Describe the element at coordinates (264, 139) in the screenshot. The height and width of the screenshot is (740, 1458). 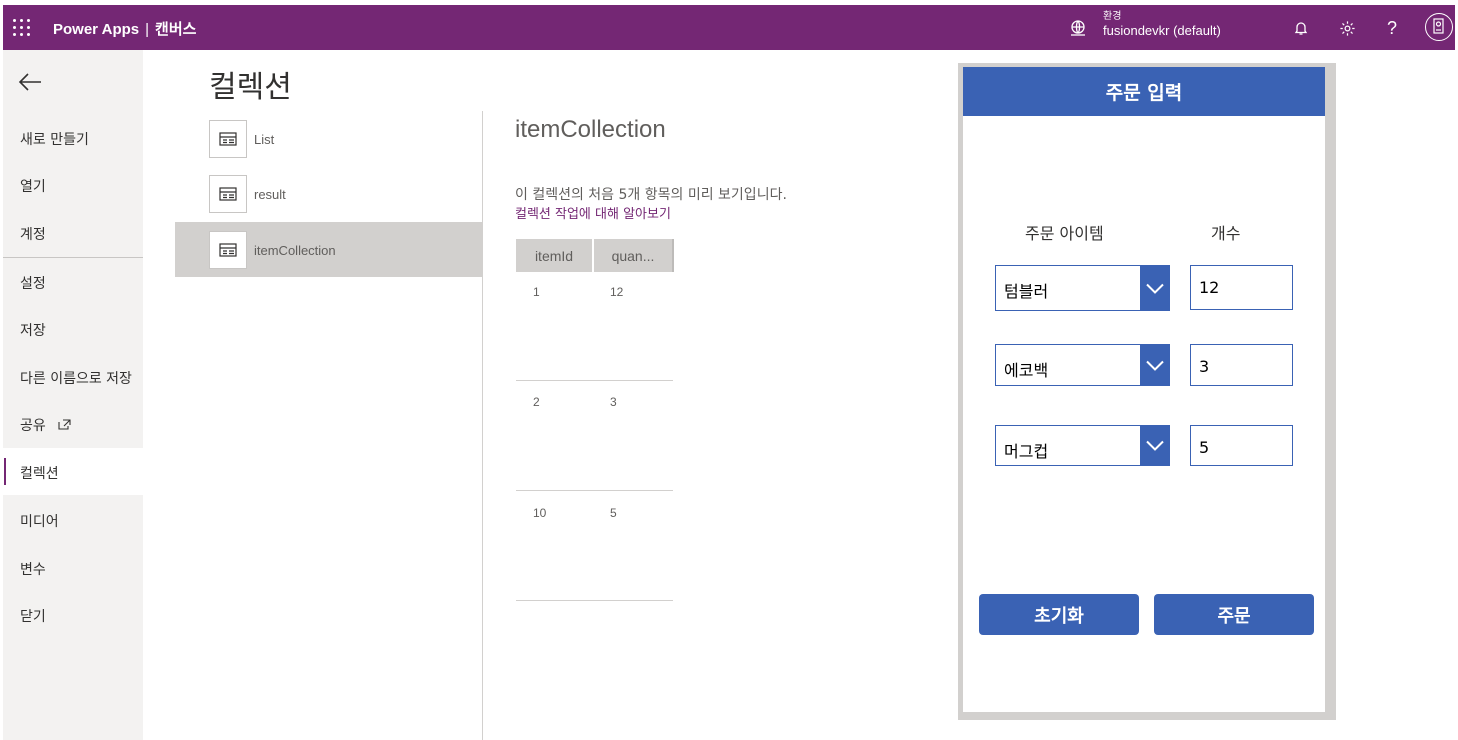
I see `collection-item-label: List` at that location.